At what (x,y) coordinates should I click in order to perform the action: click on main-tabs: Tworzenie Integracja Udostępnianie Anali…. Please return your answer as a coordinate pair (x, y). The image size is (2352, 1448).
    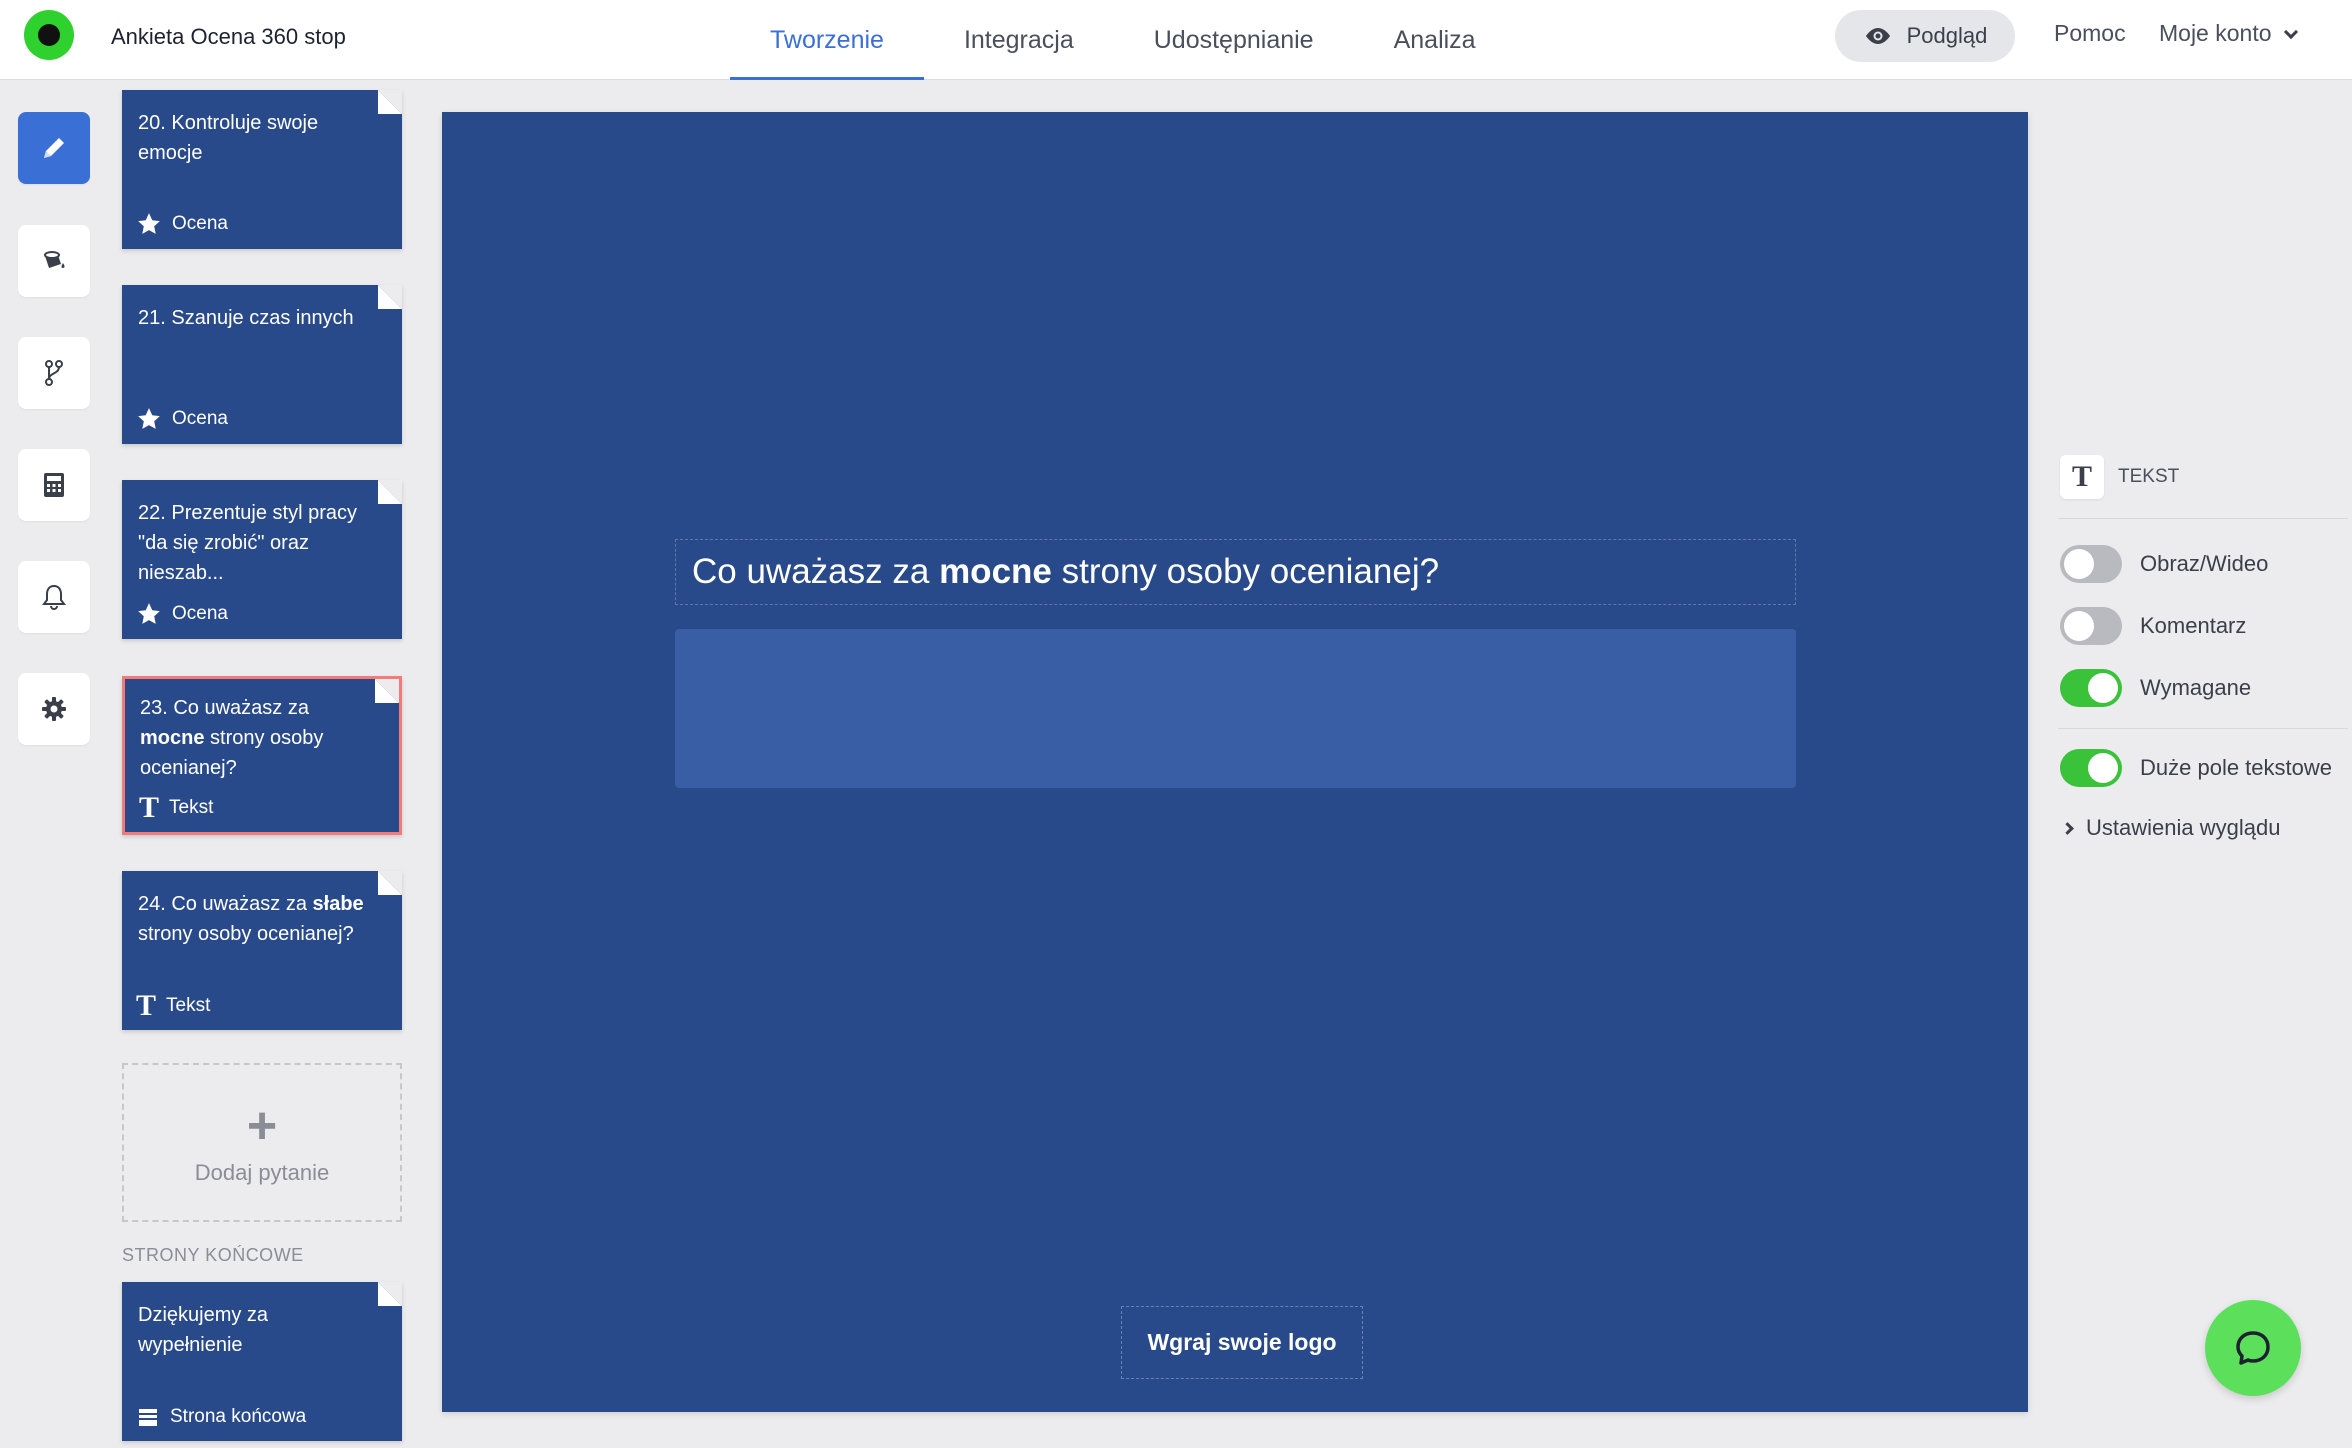
    Looking at the image, I should click on (1123, 40).